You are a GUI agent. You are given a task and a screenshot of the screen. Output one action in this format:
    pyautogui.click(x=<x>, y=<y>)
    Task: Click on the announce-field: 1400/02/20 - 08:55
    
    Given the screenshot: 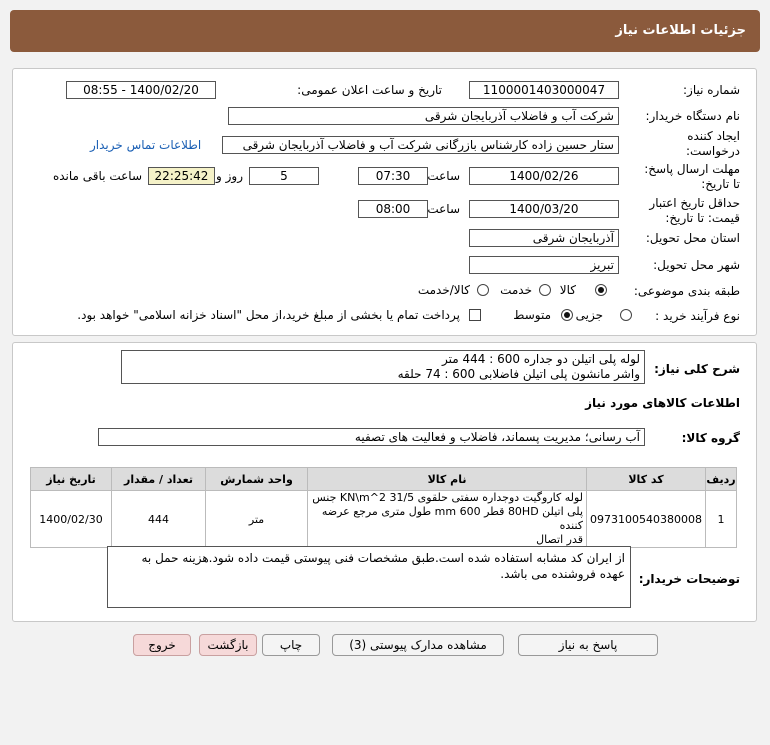 What is the action you would take?
    pyautogui.click(x=141, y=90)
    